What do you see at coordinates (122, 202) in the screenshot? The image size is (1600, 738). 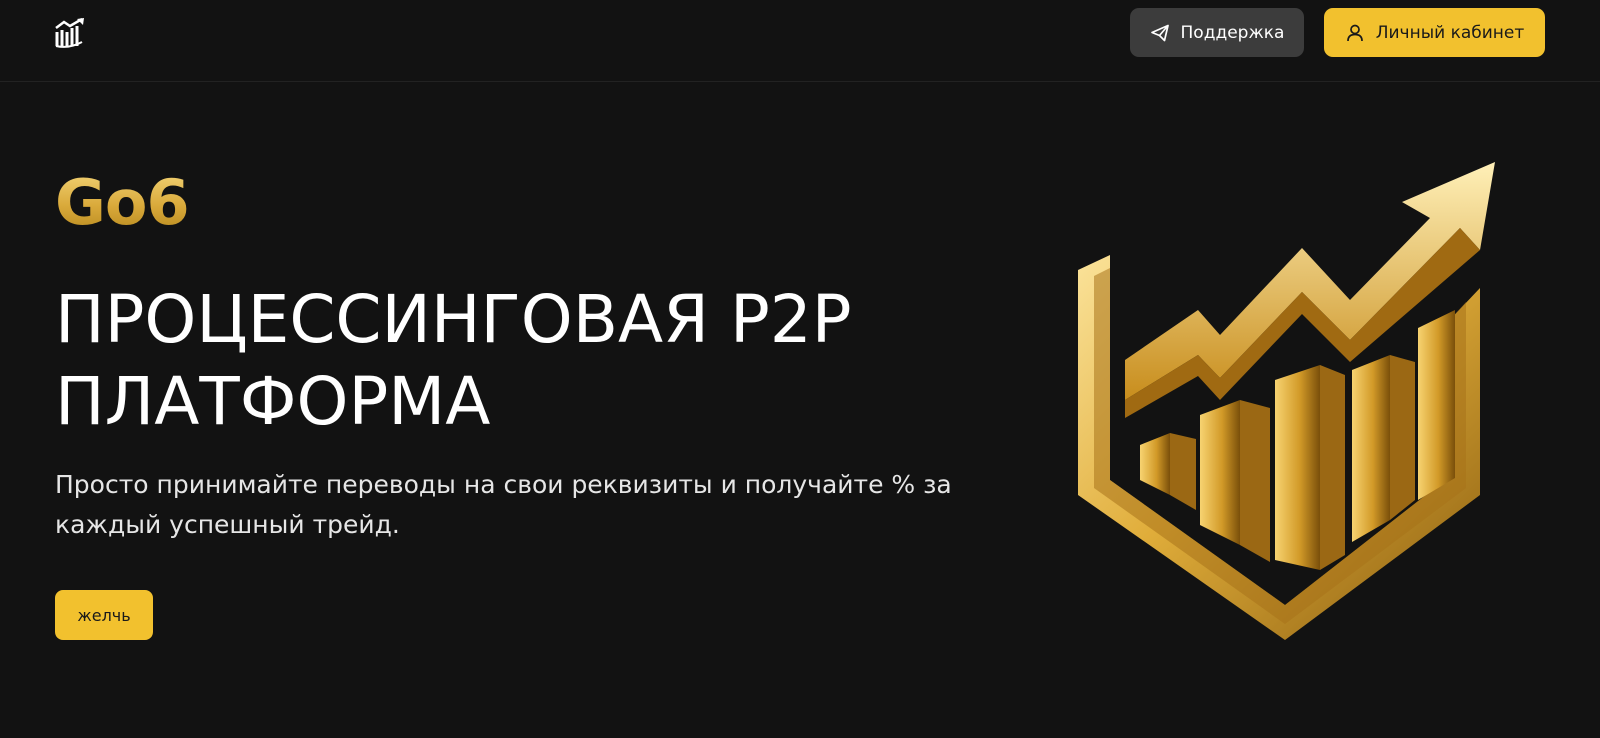 I see `brand-name: Go6` at bounding box center [122, 202].